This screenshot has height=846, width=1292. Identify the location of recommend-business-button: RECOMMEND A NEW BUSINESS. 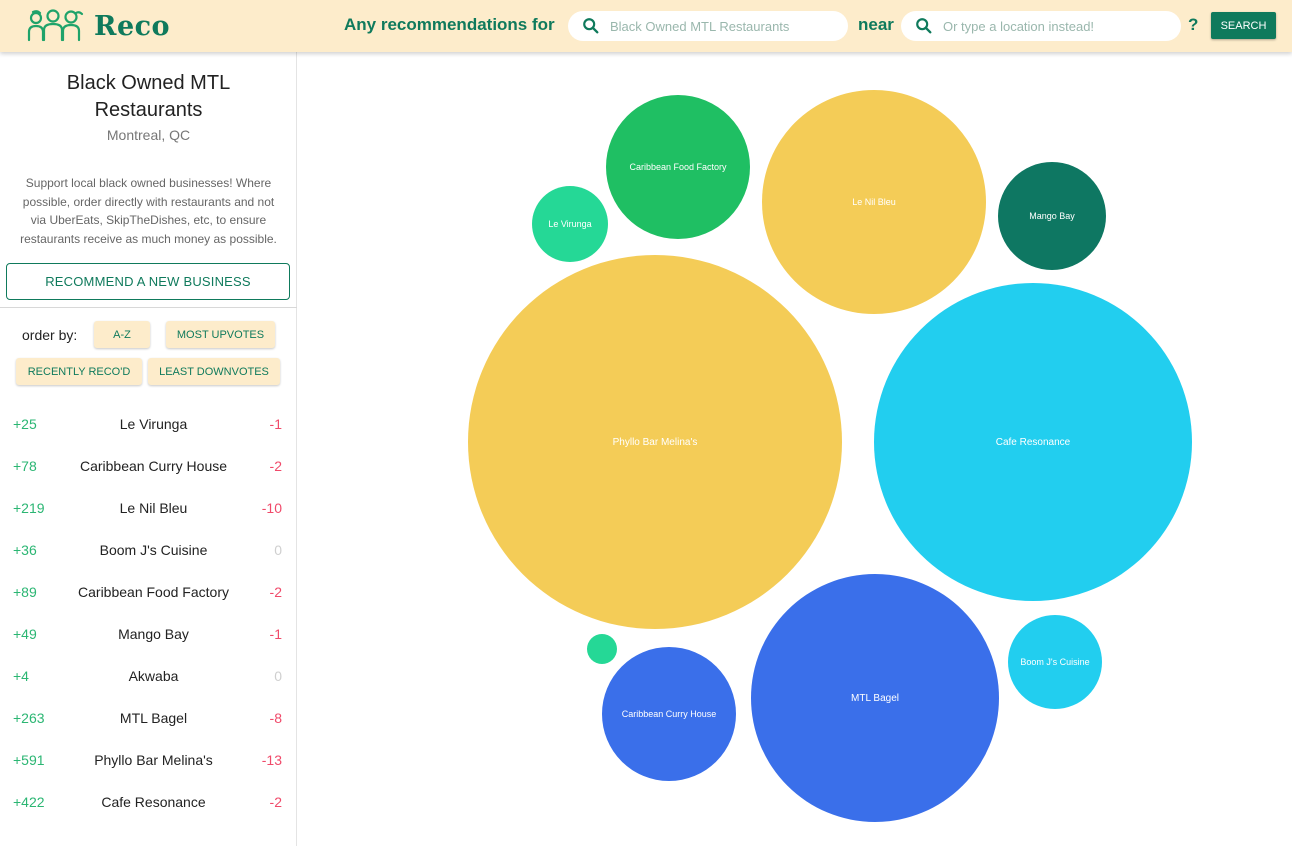
(148, 281).